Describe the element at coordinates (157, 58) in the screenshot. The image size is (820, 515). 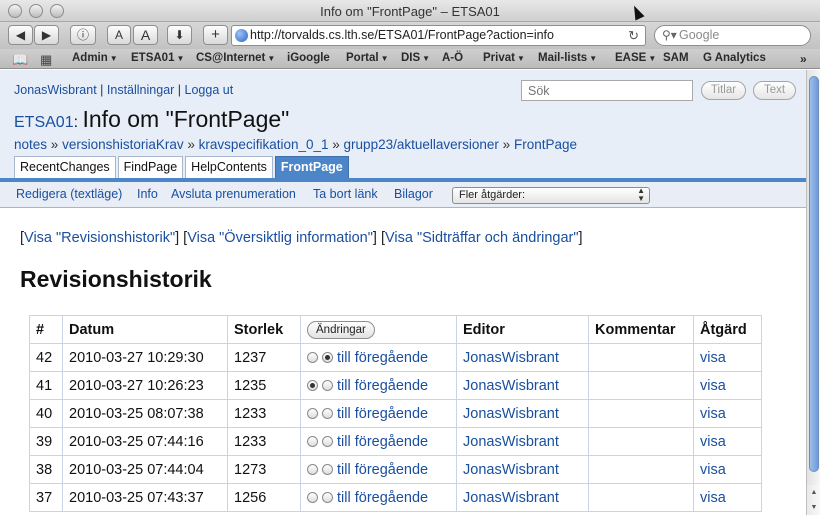
I see `bookmark-etsa01: ETSA01 ▼` at that location.